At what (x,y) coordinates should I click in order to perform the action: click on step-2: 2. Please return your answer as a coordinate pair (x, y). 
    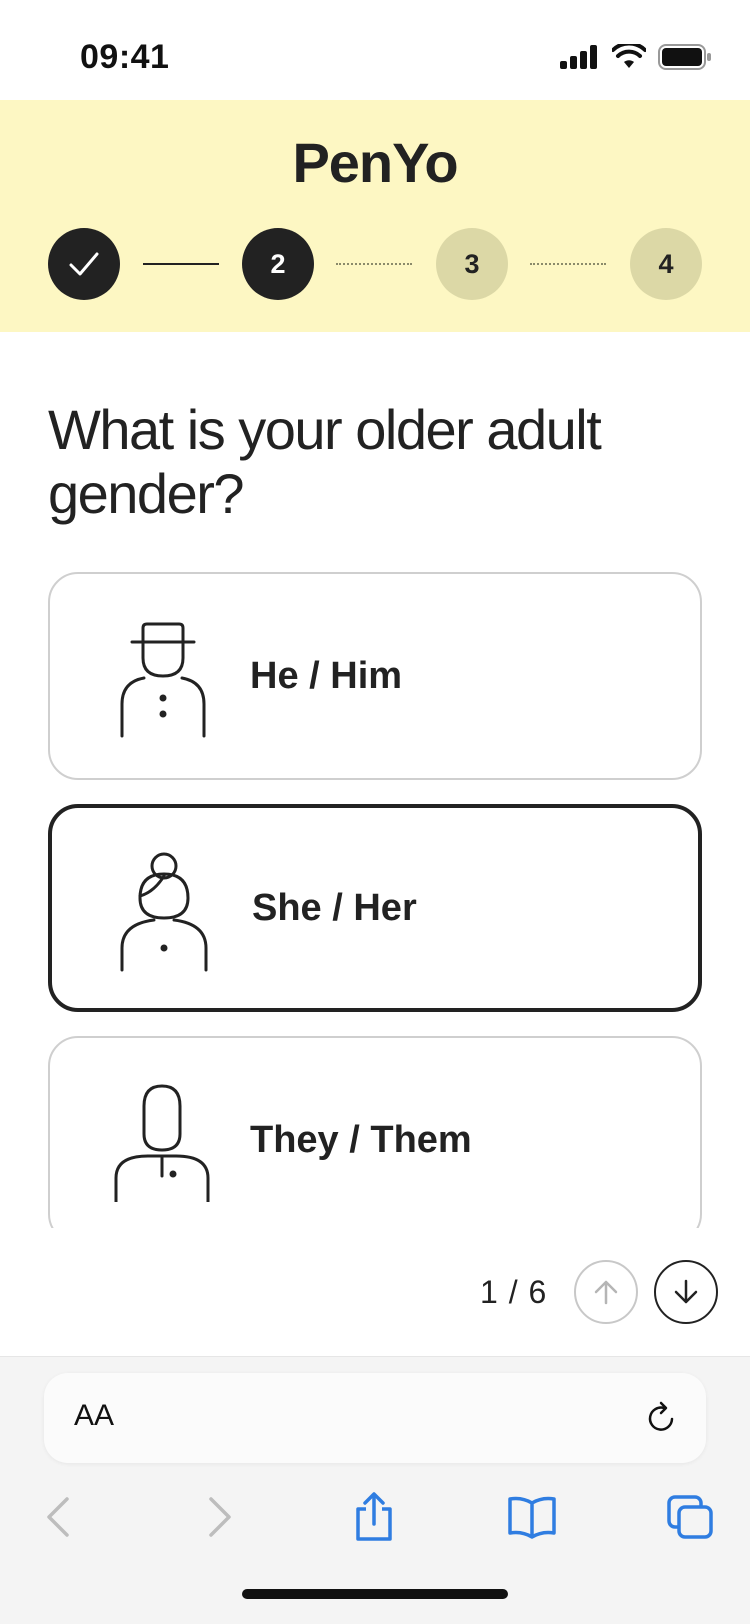
    Looking at the image, I should click on (278, 264).